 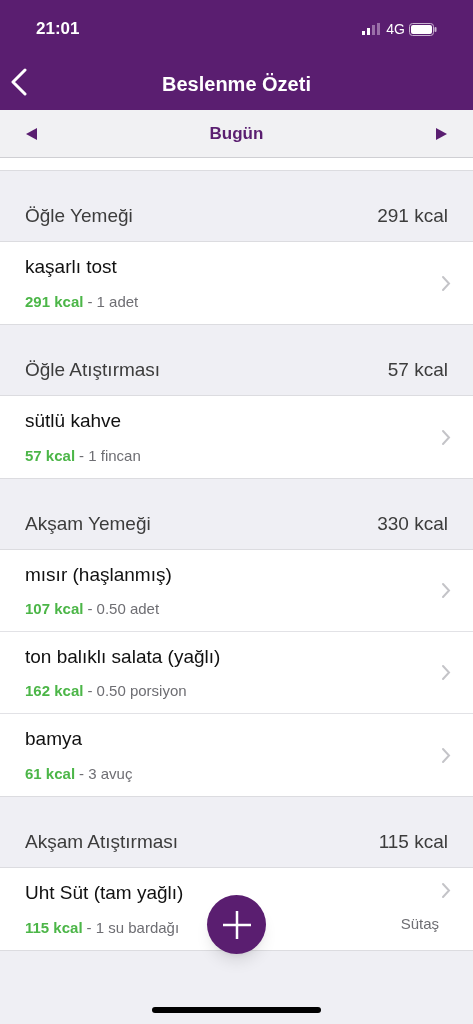 What do you see at coordinates (106, 773) in the screenshot?
I see `food-amount: - 3 avuç` at bounding box center [106, 773].